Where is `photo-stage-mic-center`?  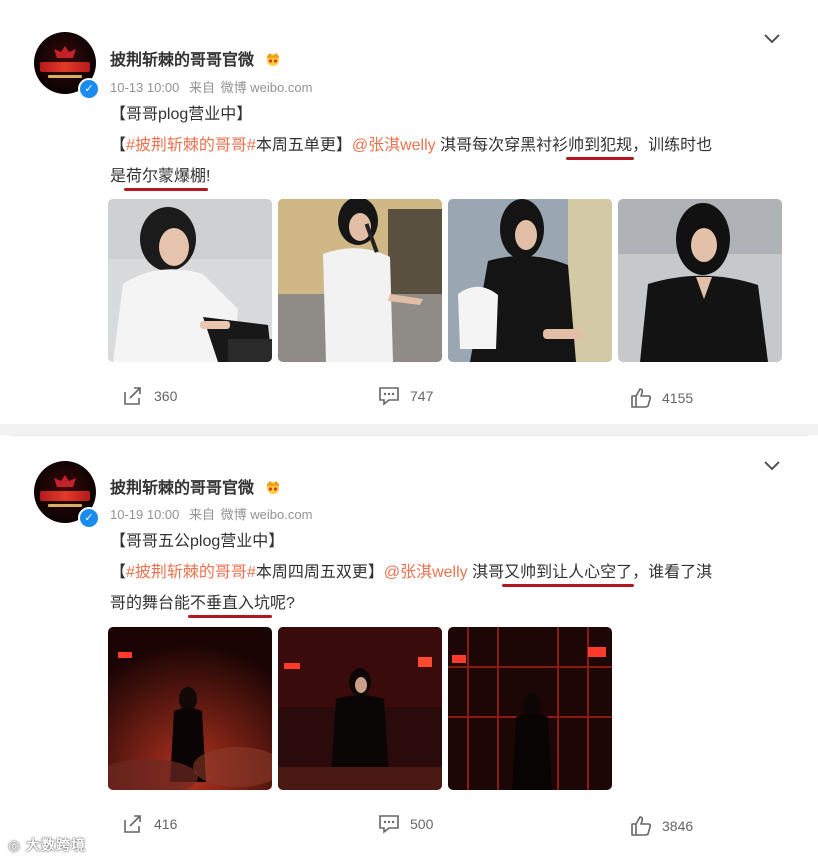
photo-stage-mic-center is located at coordinates (360, 708).